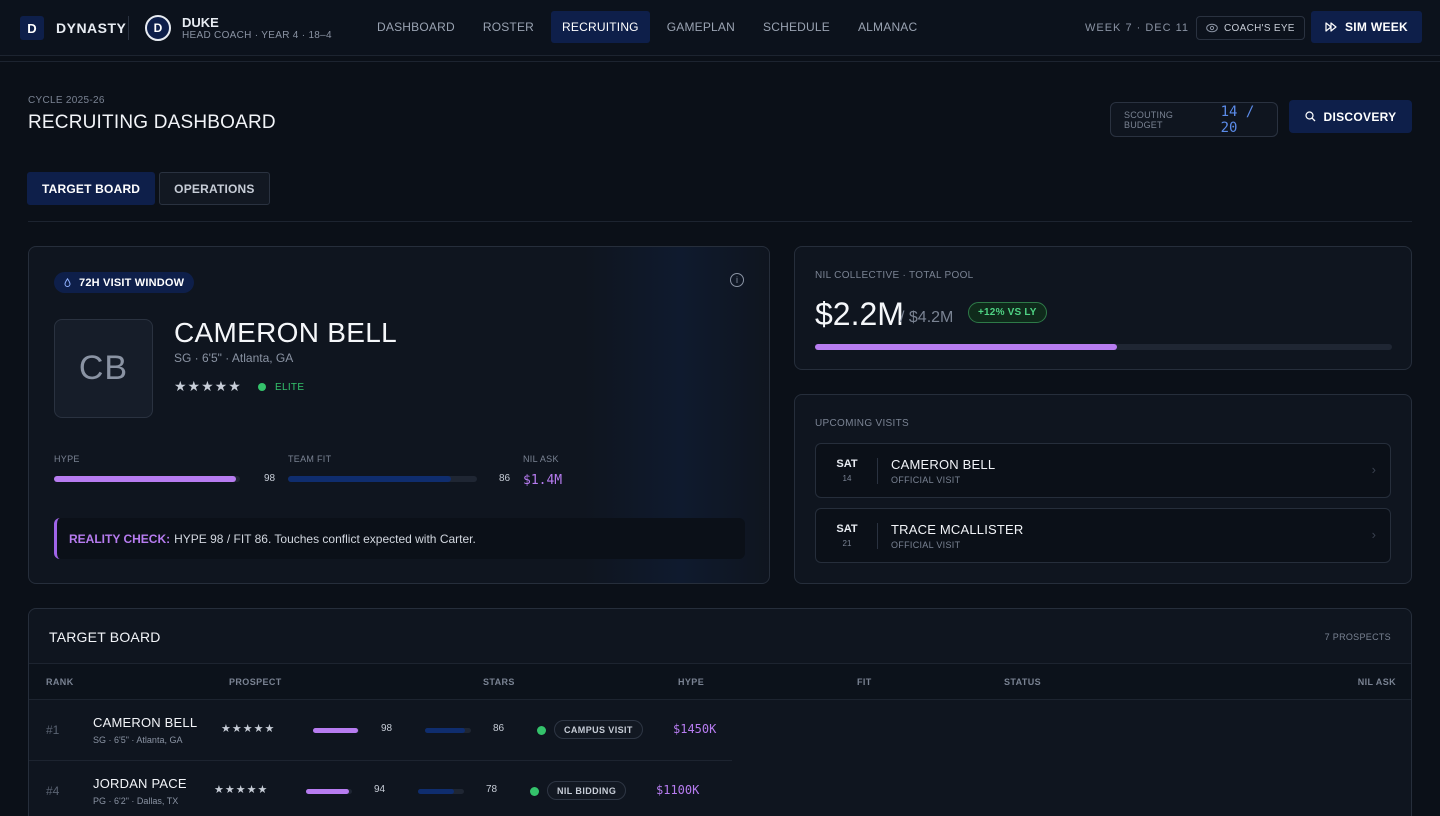 The width and height of the screenshot is (1440, 816). I want to click on board-title: TARGET BOARD, so click(105, 637).